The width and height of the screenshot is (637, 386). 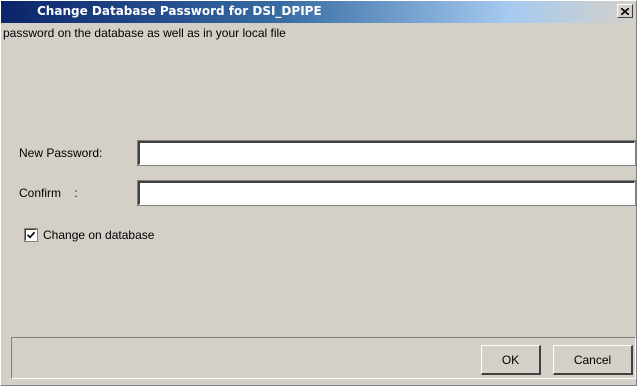 What do you see at coordinates (99, 235) in the screenshot?
I see `change-on-database-label: Change on database` at bounding box center [99, 235].